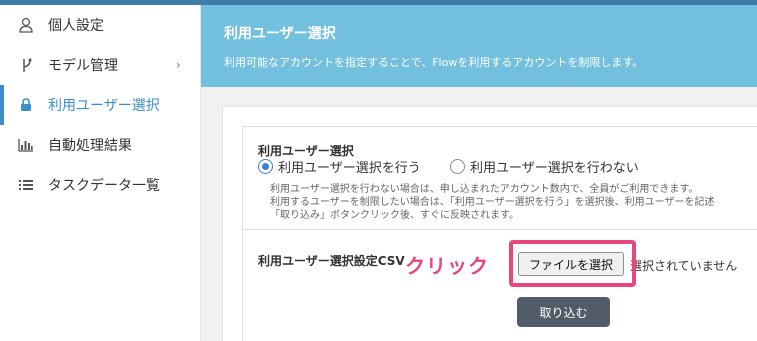  What do you see at coordinates (280, 34) in the screenshot?
I see `page-title: 利用ユーザー選択` at bounding box center [280, 34].